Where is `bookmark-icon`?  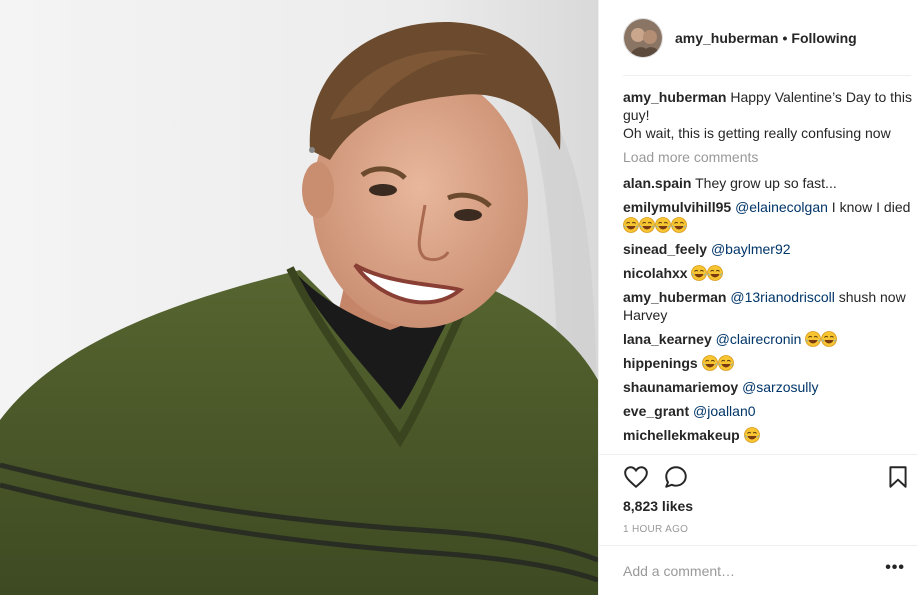 bookmark-icon is located at coordinates (898, 477).